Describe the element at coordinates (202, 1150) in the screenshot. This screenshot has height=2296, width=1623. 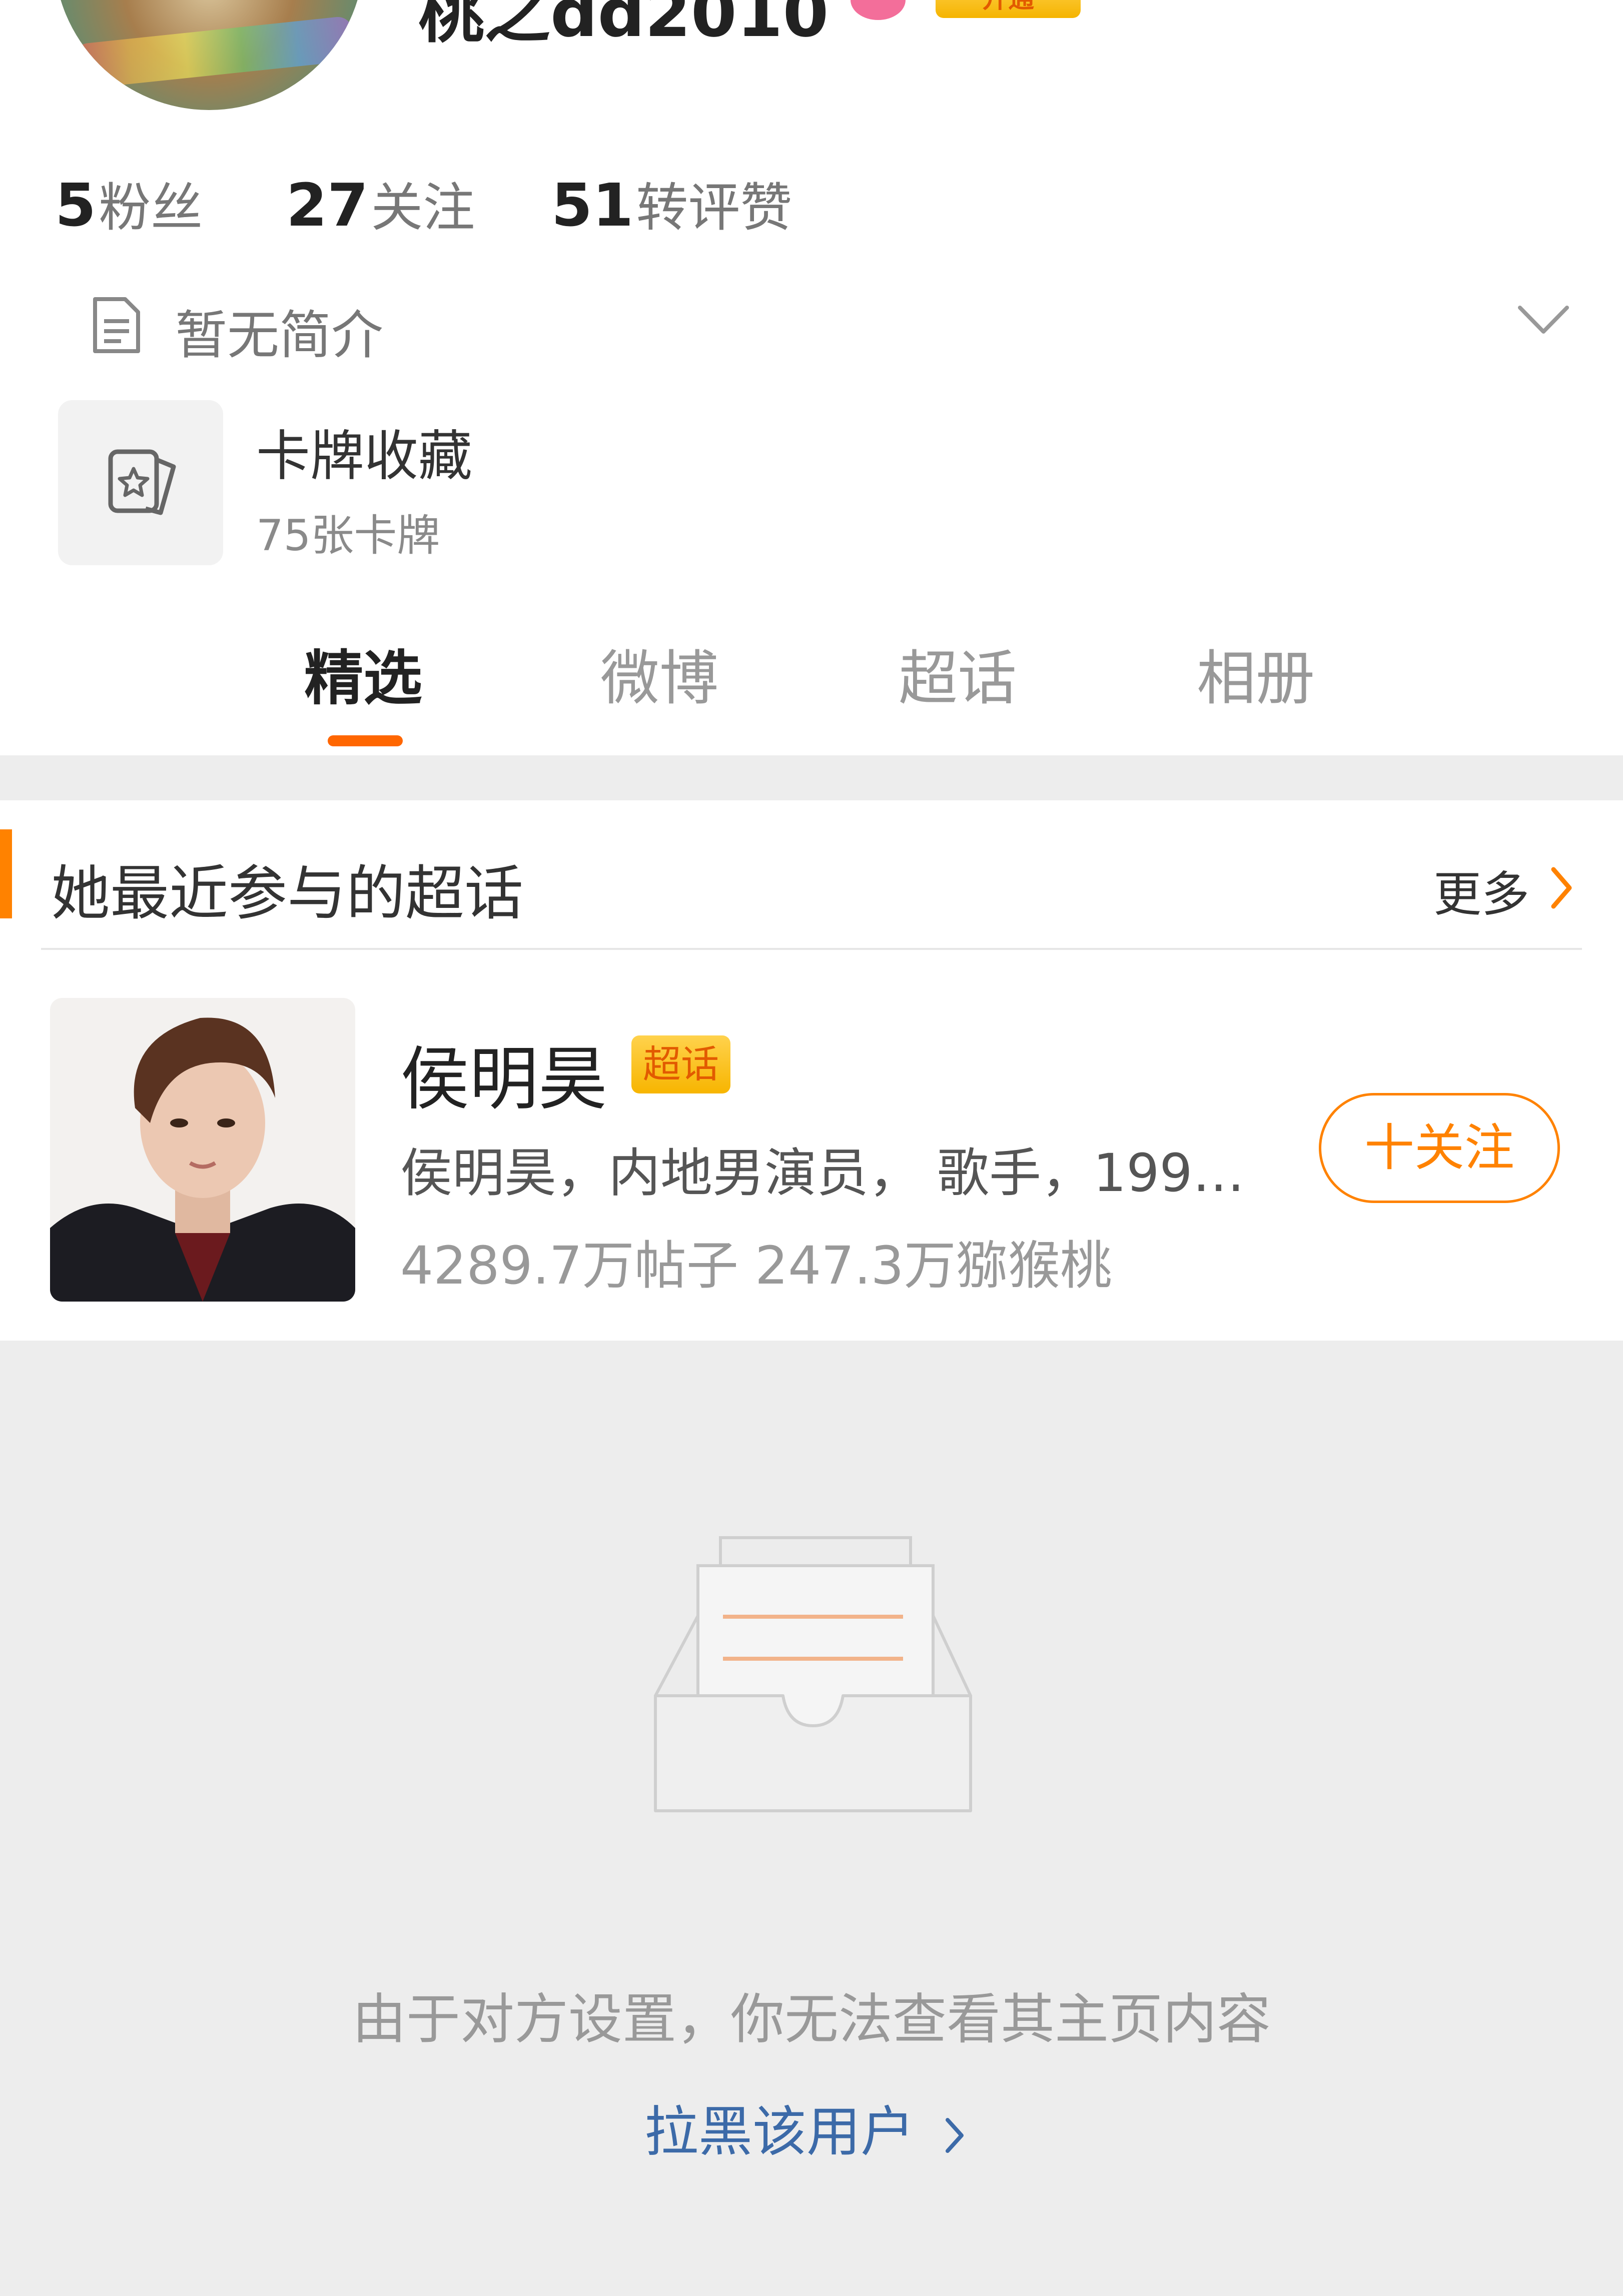
I see `topic-cover-image` at that location.